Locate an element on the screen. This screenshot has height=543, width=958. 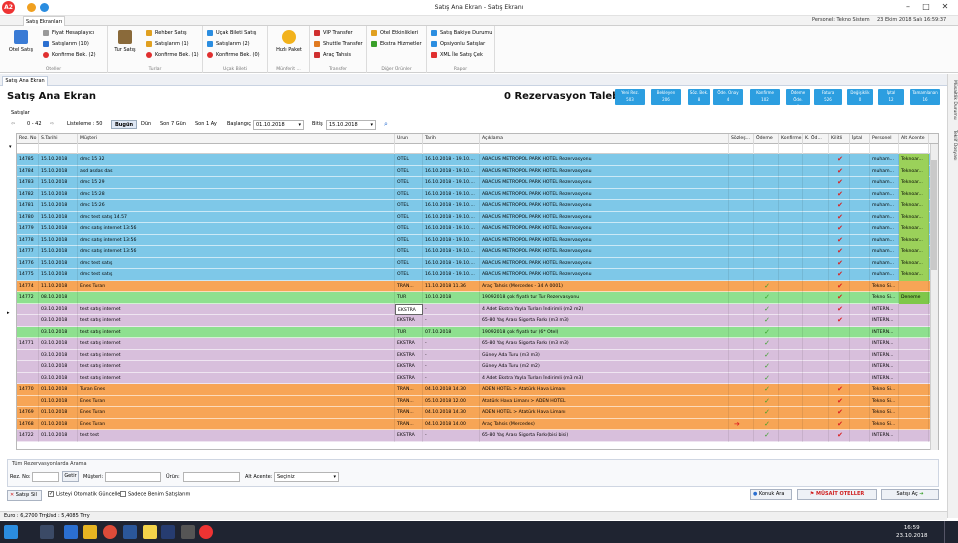
dun-button: Dün is located at coordinates (146, 124).